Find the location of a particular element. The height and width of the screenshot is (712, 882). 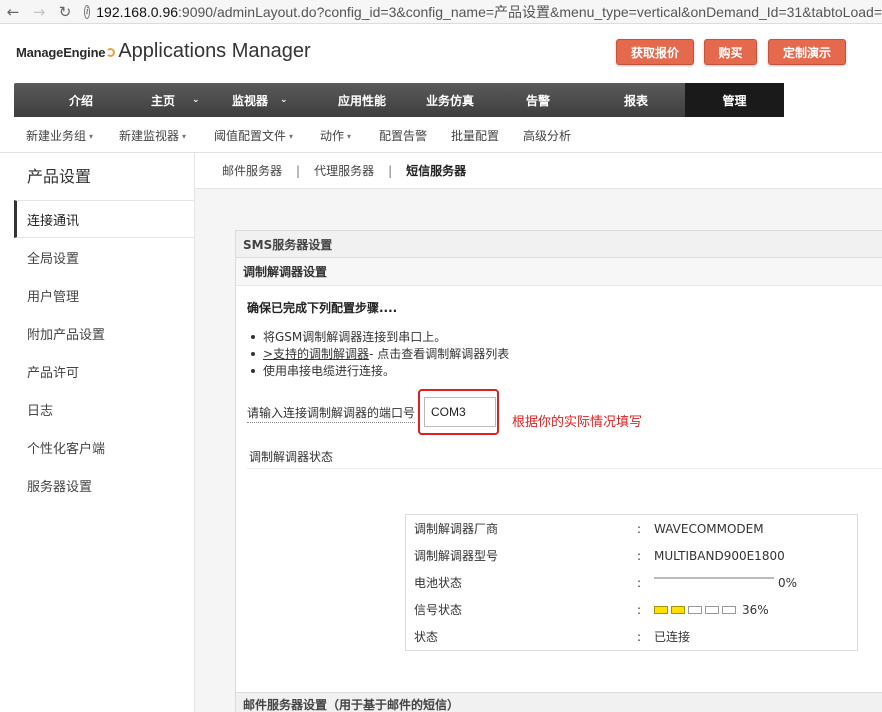

subnav-new-monitor-label: 新建监视器 is located at coordinates (149, 136).